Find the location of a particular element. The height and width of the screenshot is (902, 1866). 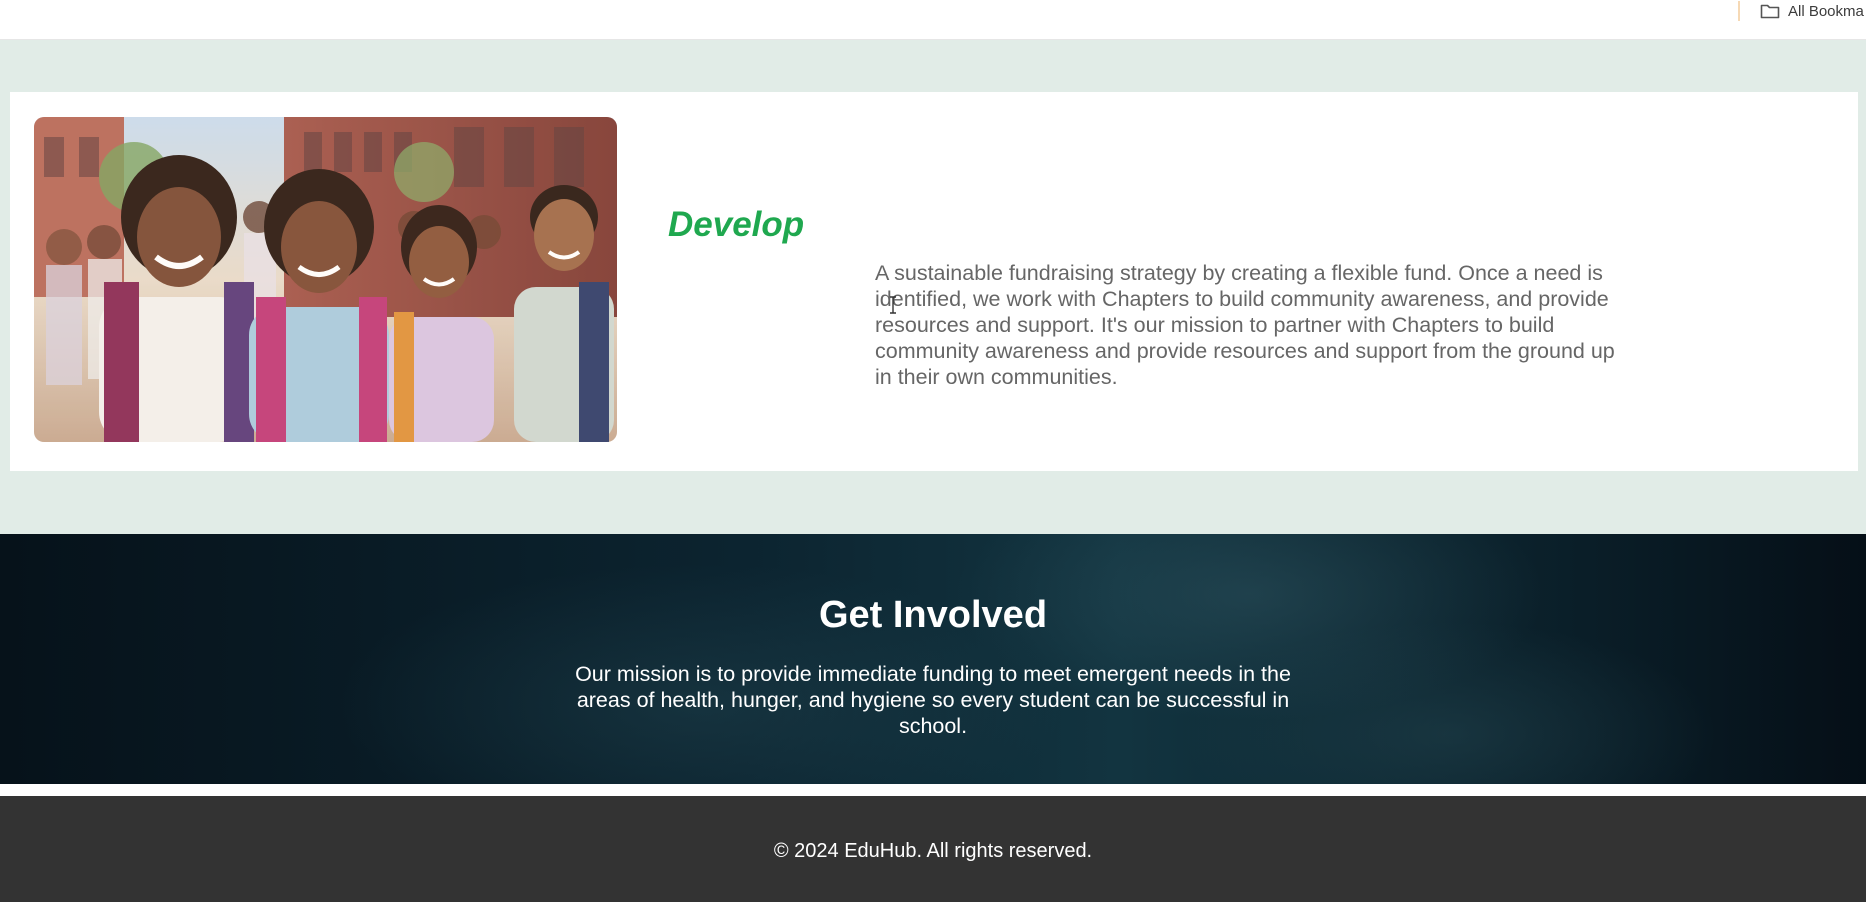

all-bookmarks-button: All Bookma is located at coordinates (1812, 11).